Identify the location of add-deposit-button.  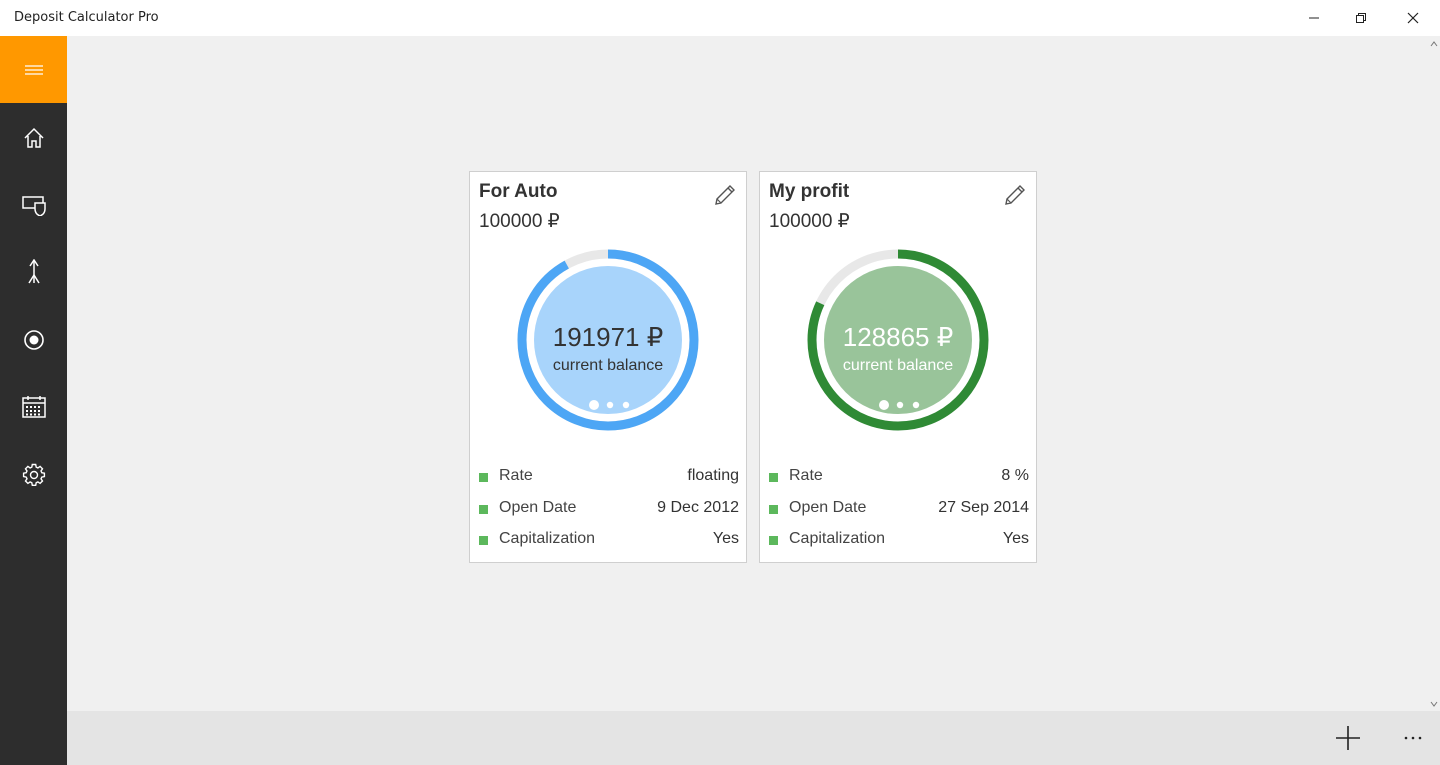
(1348, 738).